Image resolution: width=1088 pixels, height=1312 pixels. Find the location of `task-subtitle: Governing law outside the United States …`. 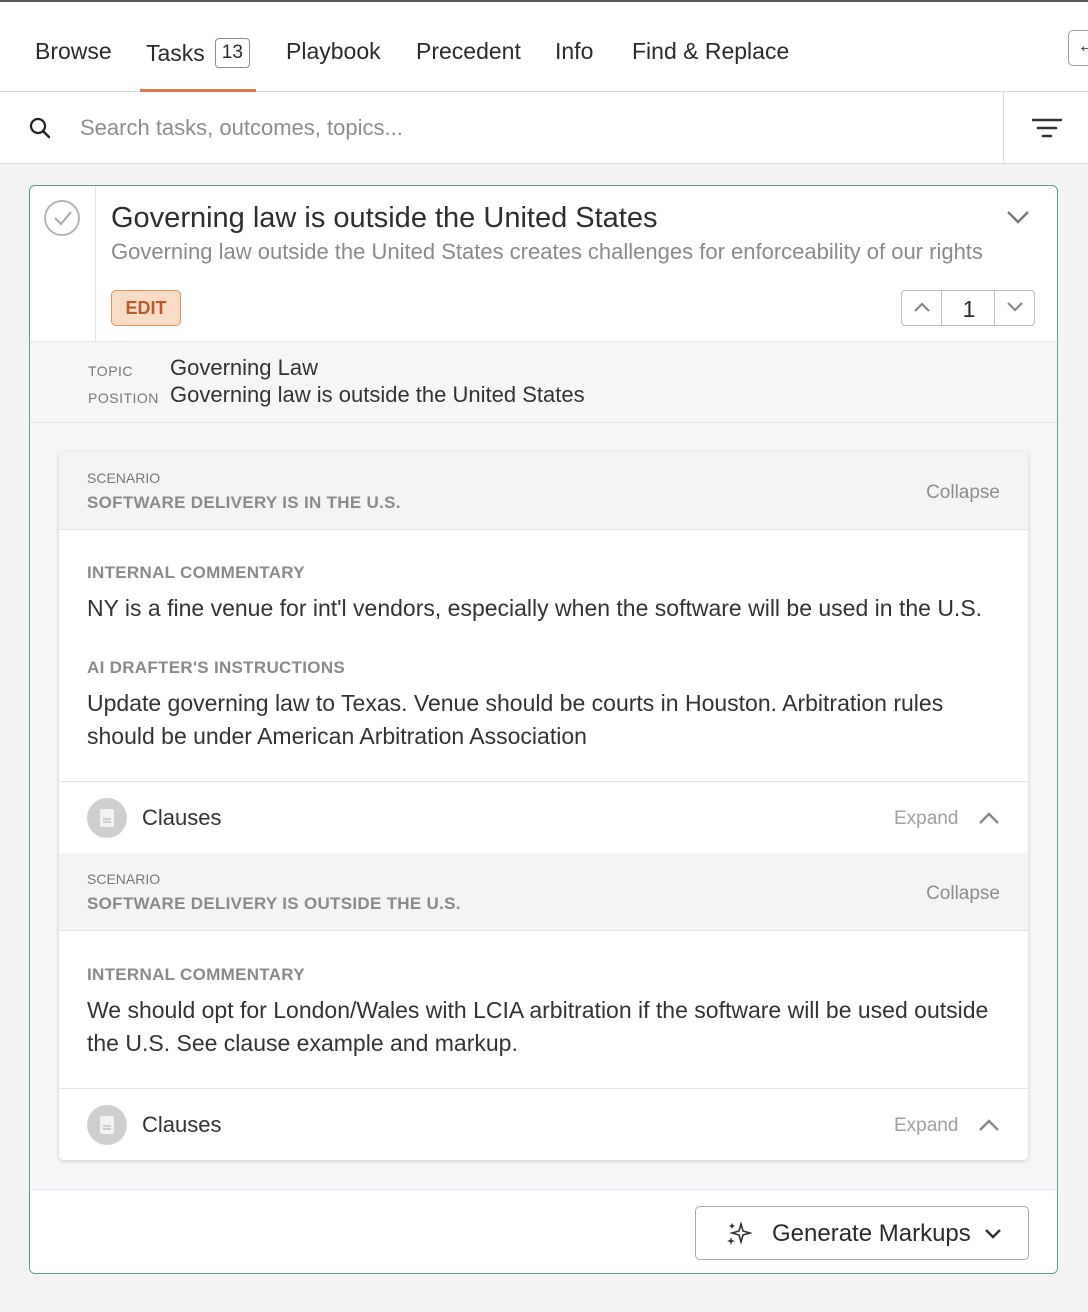

task-subtitle: Governing law outside the United States … is located at coordinates (547, 251).